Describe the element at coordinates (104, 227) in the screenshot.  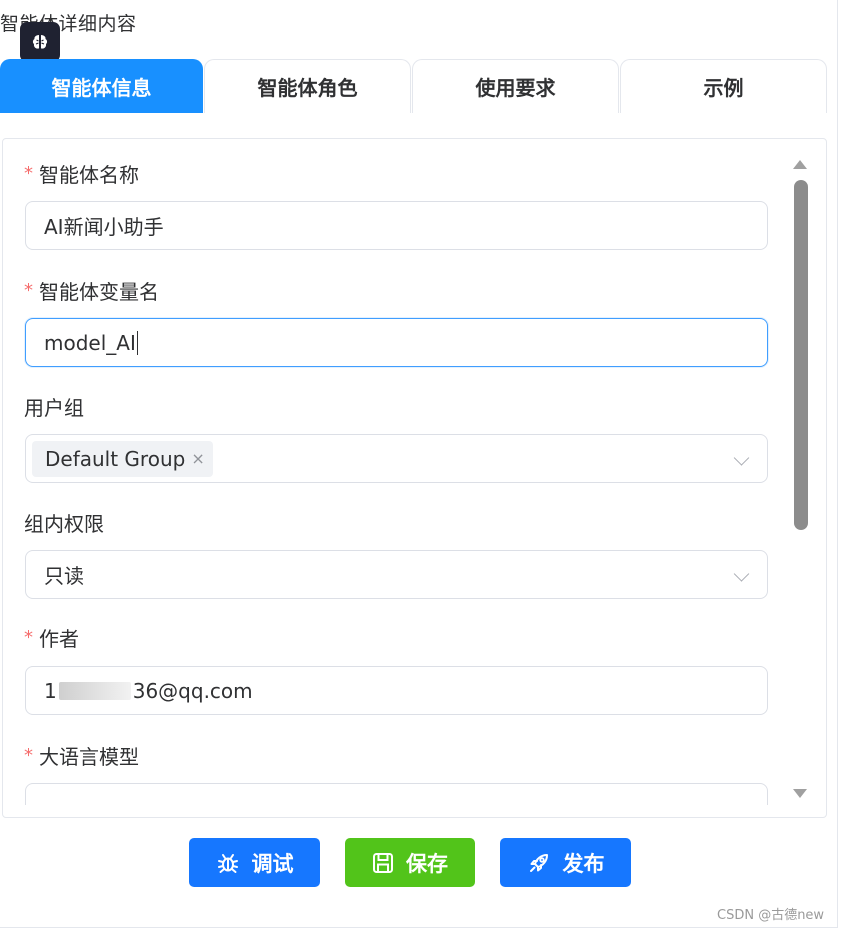
I see `agent-name-value: AI新闻小助手` at that location.